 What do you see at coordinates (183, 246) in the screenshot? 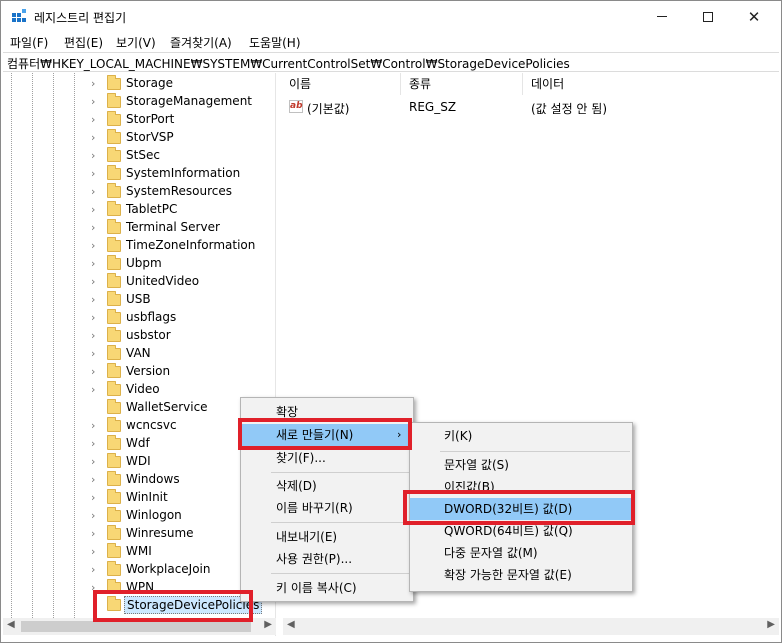
I see `tree-item: › TimeZoneInformation` at bounding box center [183, 246].